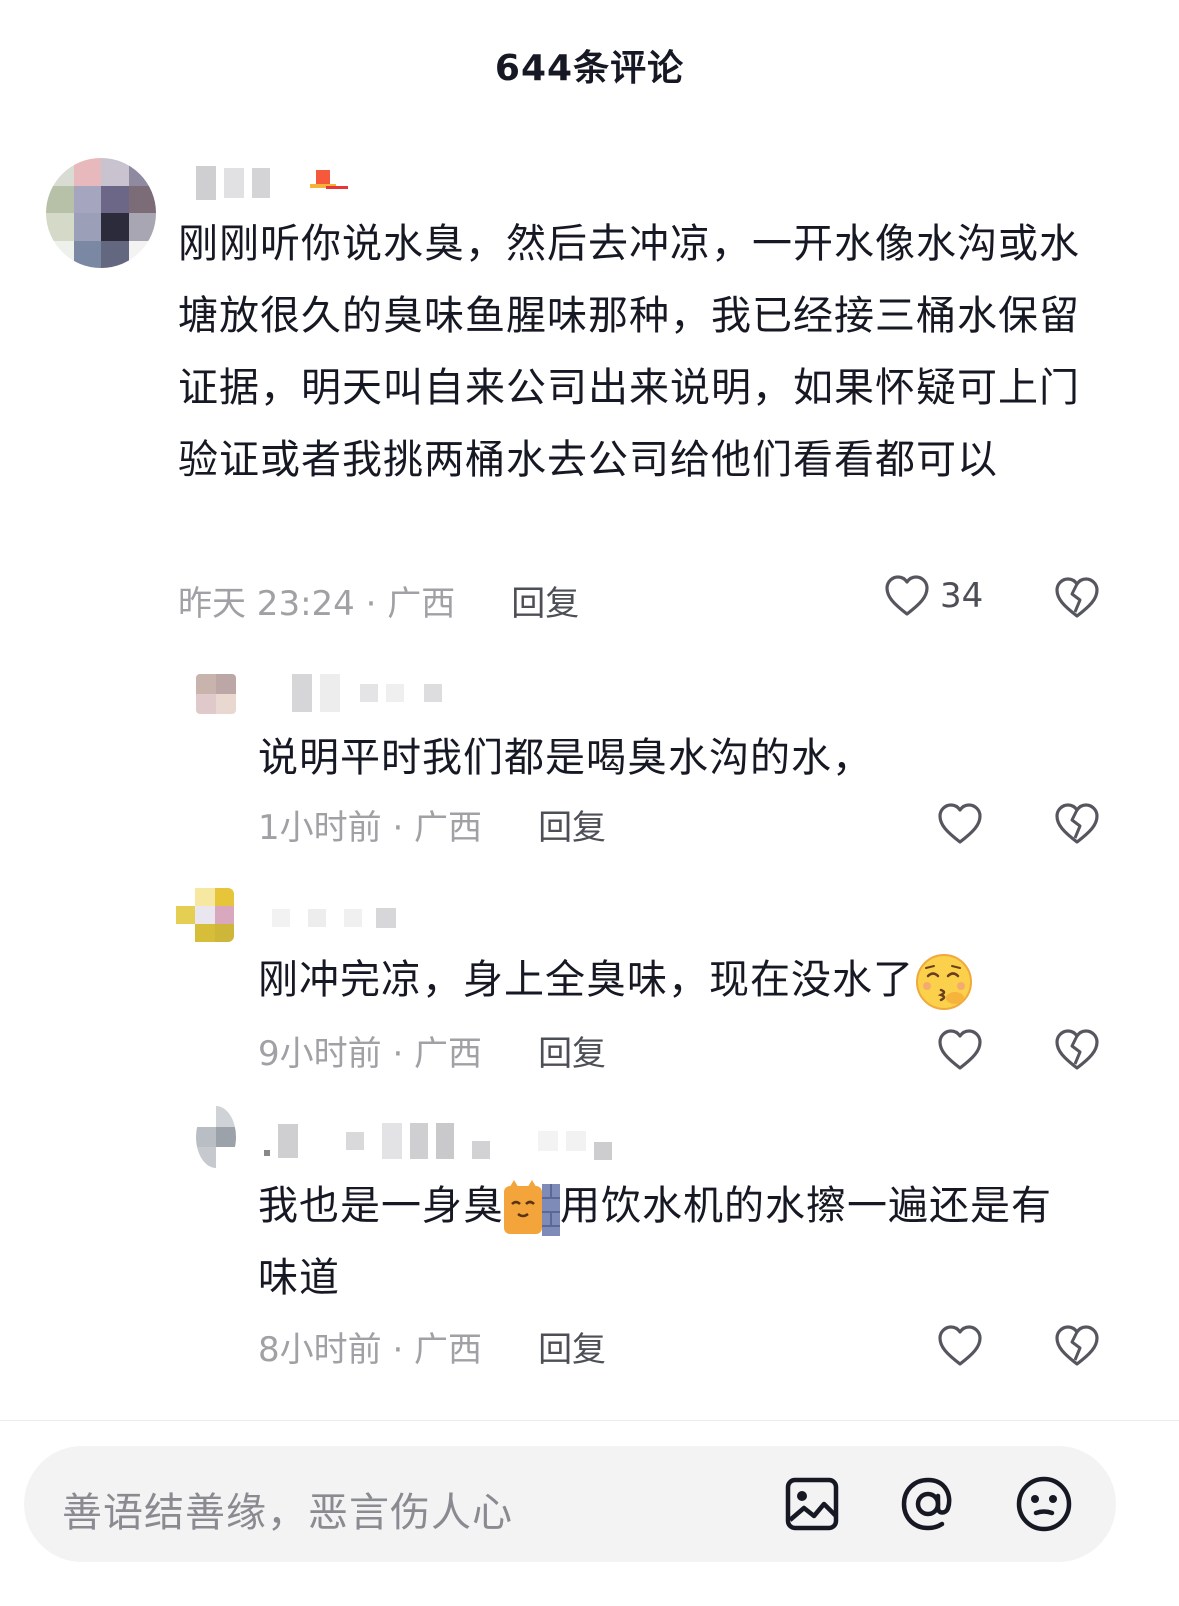 This screenshot has height=1606, width=1179. I want to click on reply-item: 说明平时我们都是喝臭水沟的水， 1小时前 · 广西 回复, so click(589, 755).